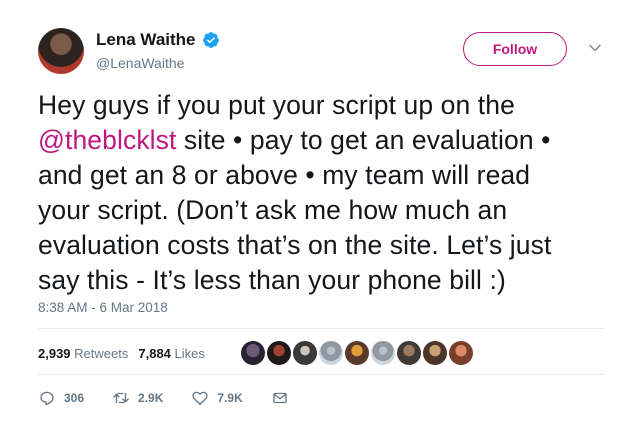 Image resolution: width=640 pixels, height=437 pixels. I want to click on likes-count: 7,884, so click(154, 353).